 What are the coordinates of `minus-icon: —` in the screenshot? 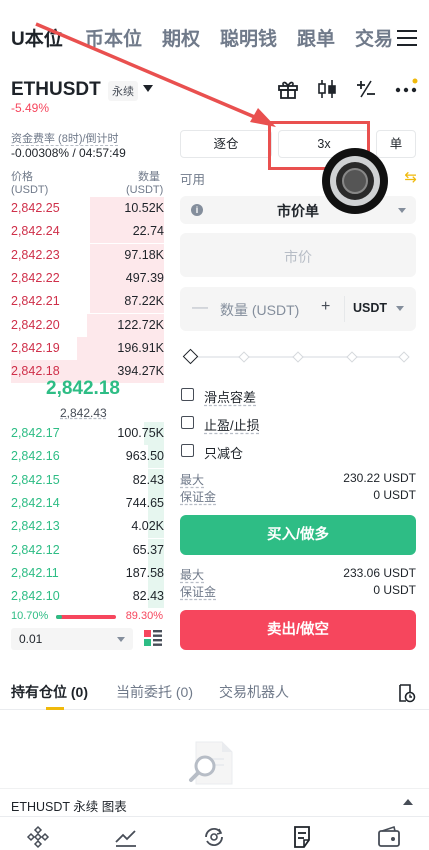 It's located at (200, 308).